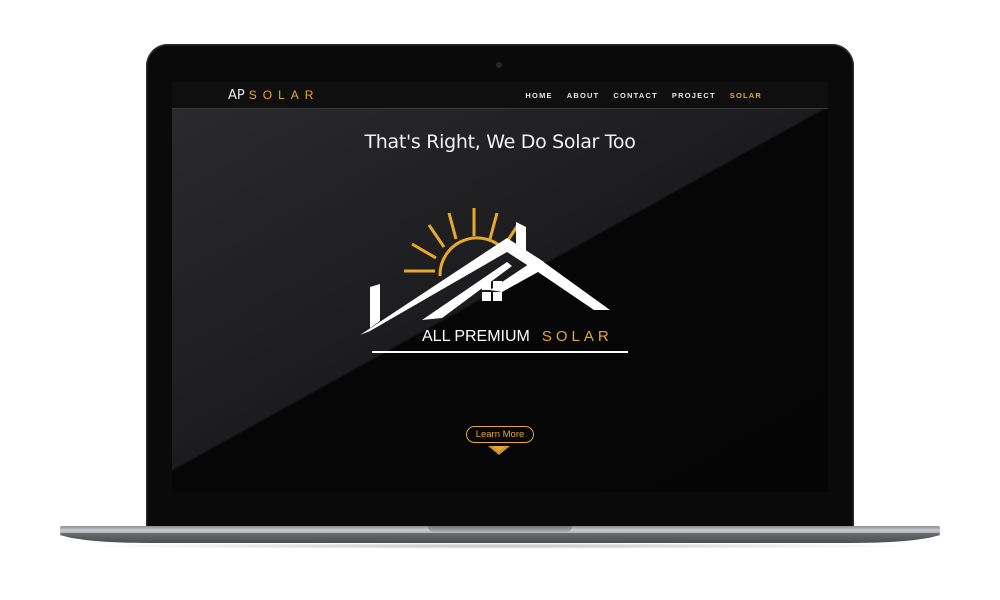 The height and width of the screenshot is (600, 1000). Describe the element at coordinates (694, 95) in the screenshot. I see `nav-link-project: PROJECT` at that location.